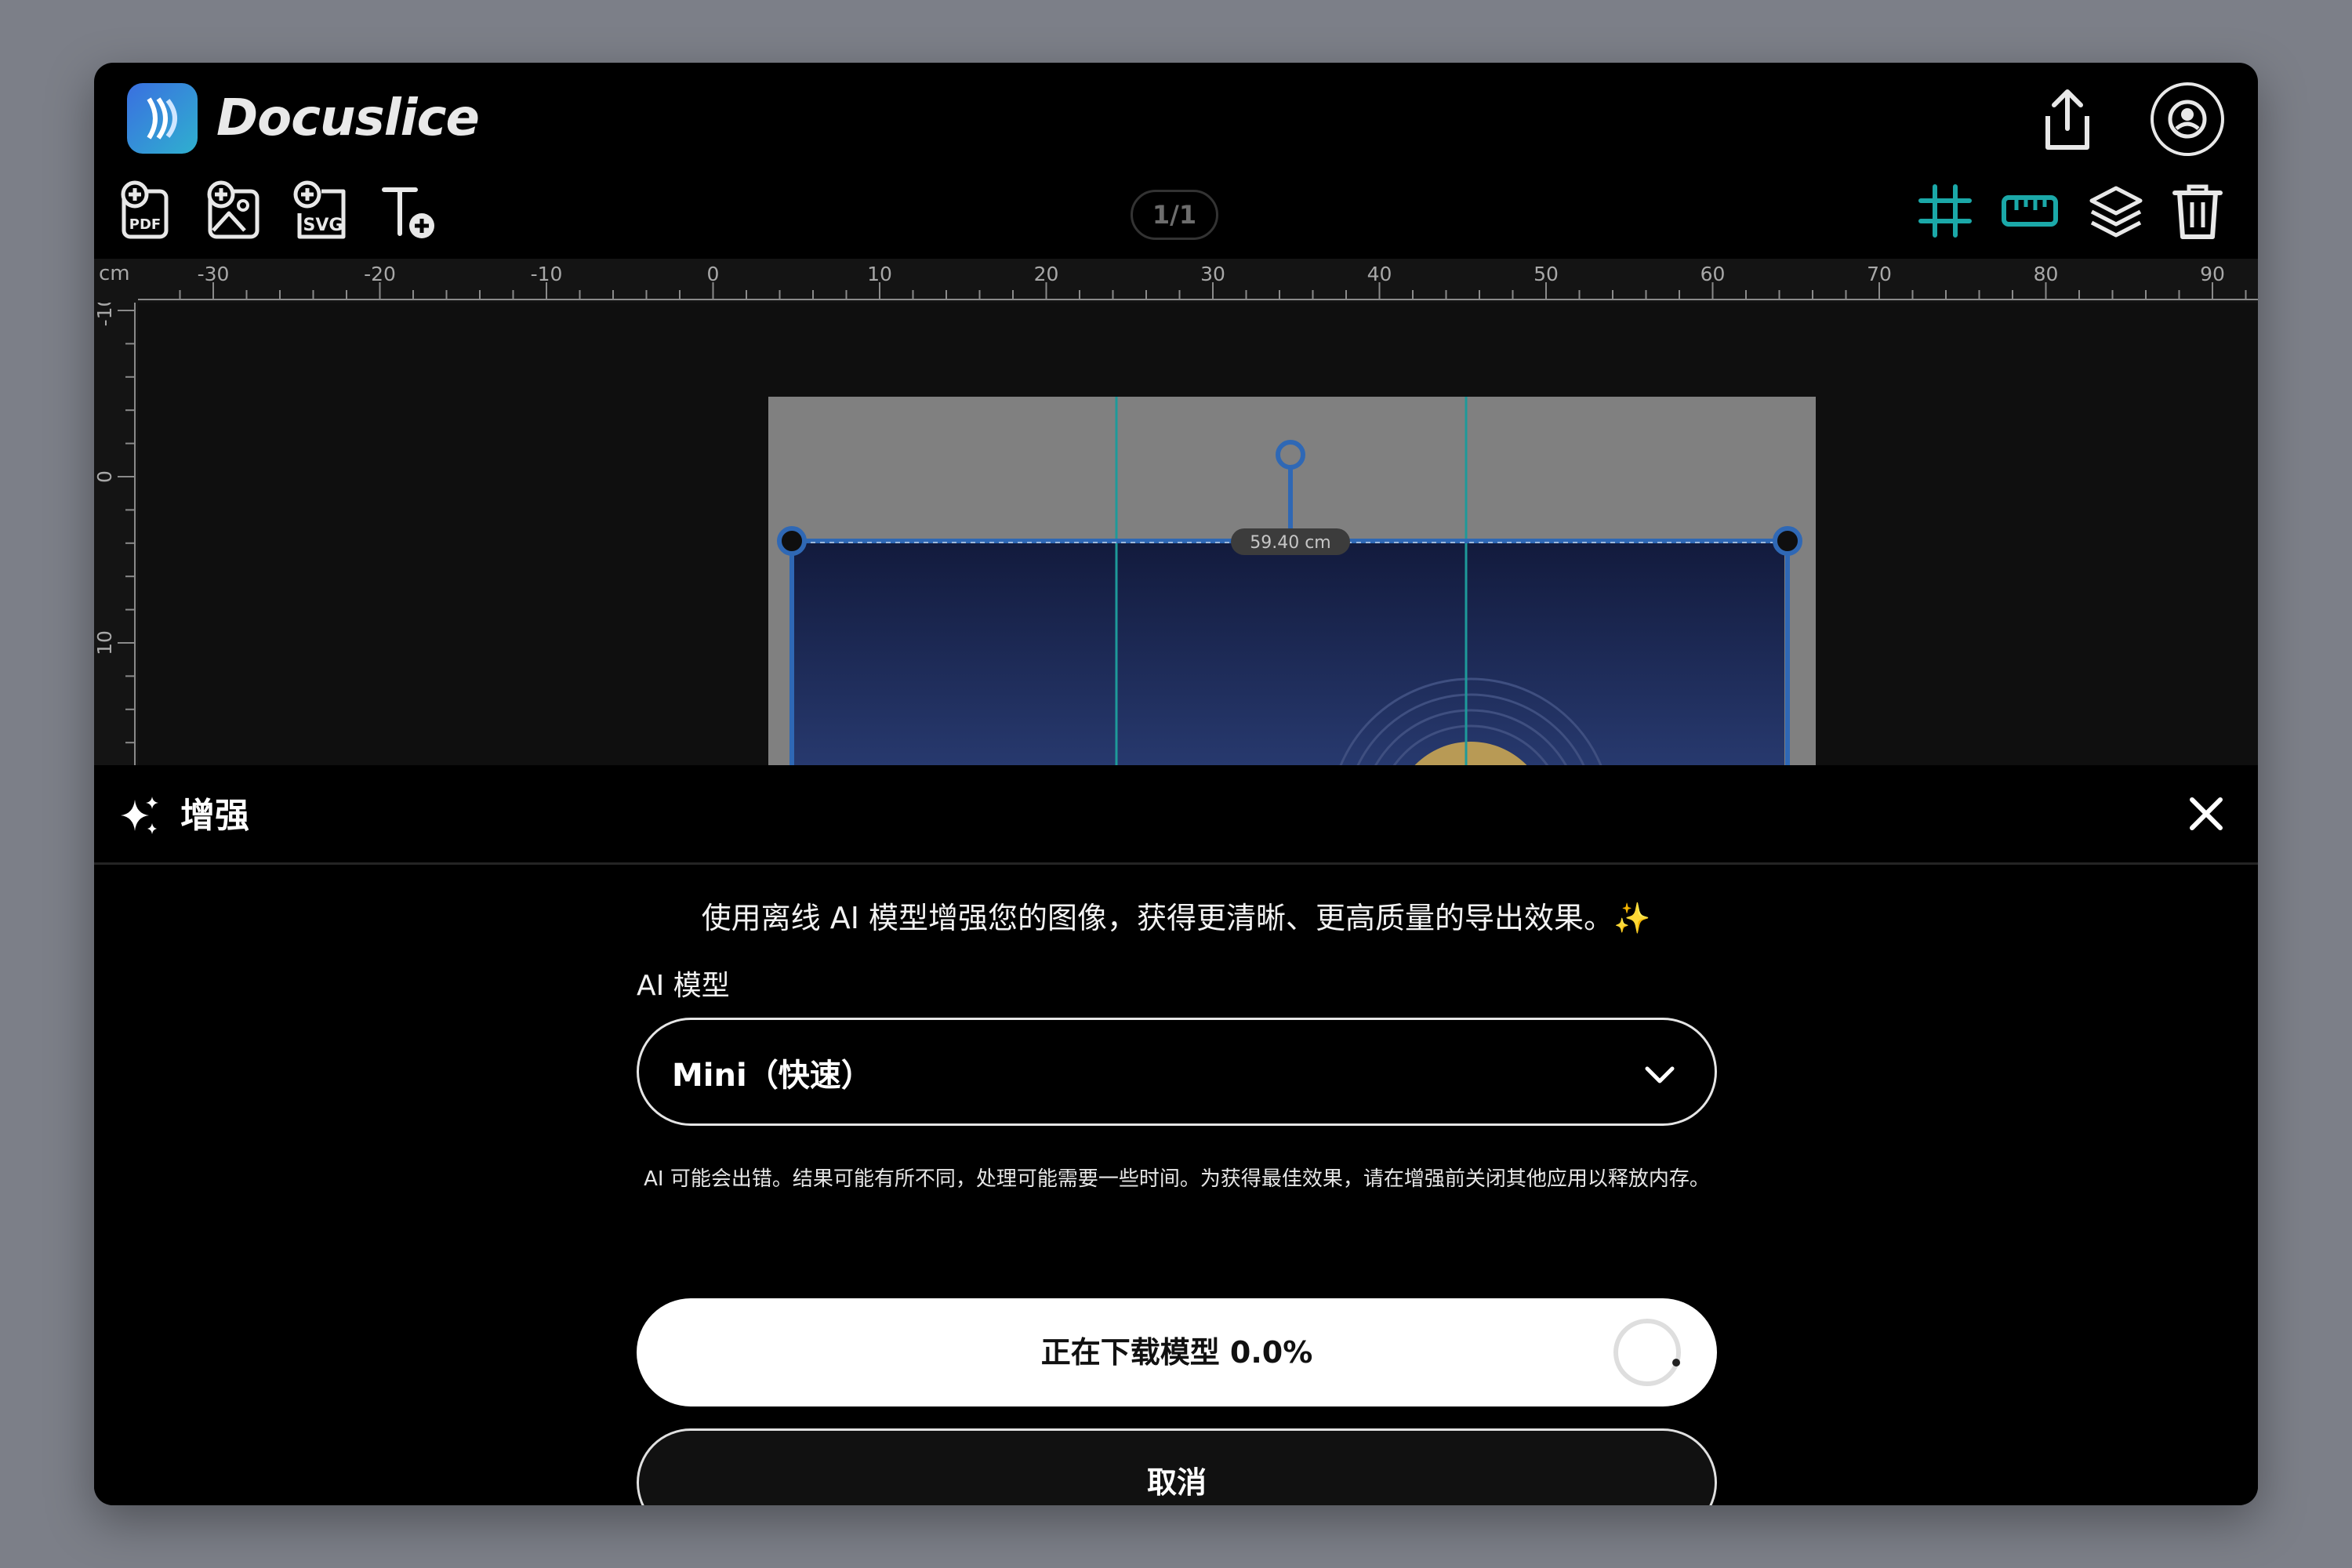  I want to click on ruler-unit-label: cm, so click(114, 273).